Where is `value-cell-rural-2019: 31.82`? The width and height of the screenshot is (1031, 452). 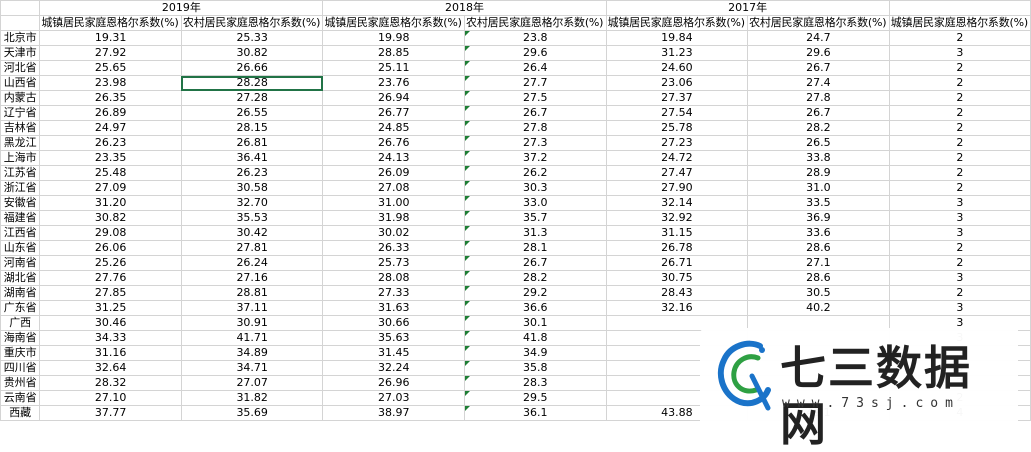 value-cell-rural-2019: 31.82 is located at coordinates (252, 398).